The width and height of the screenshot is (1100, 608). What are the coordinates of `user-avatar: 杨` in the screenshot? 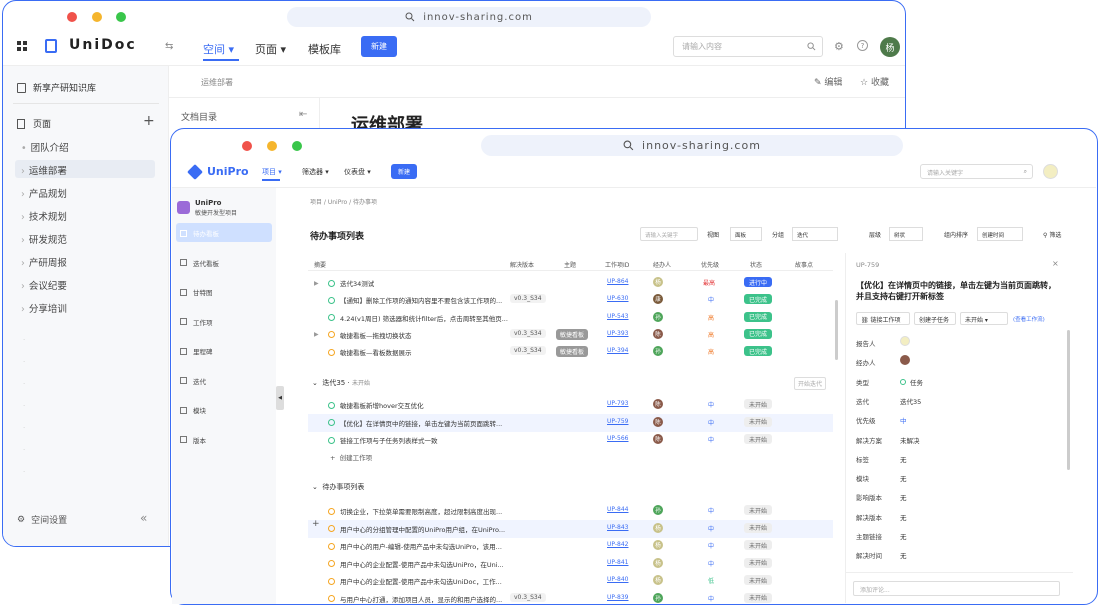 It's located at (890, 47).